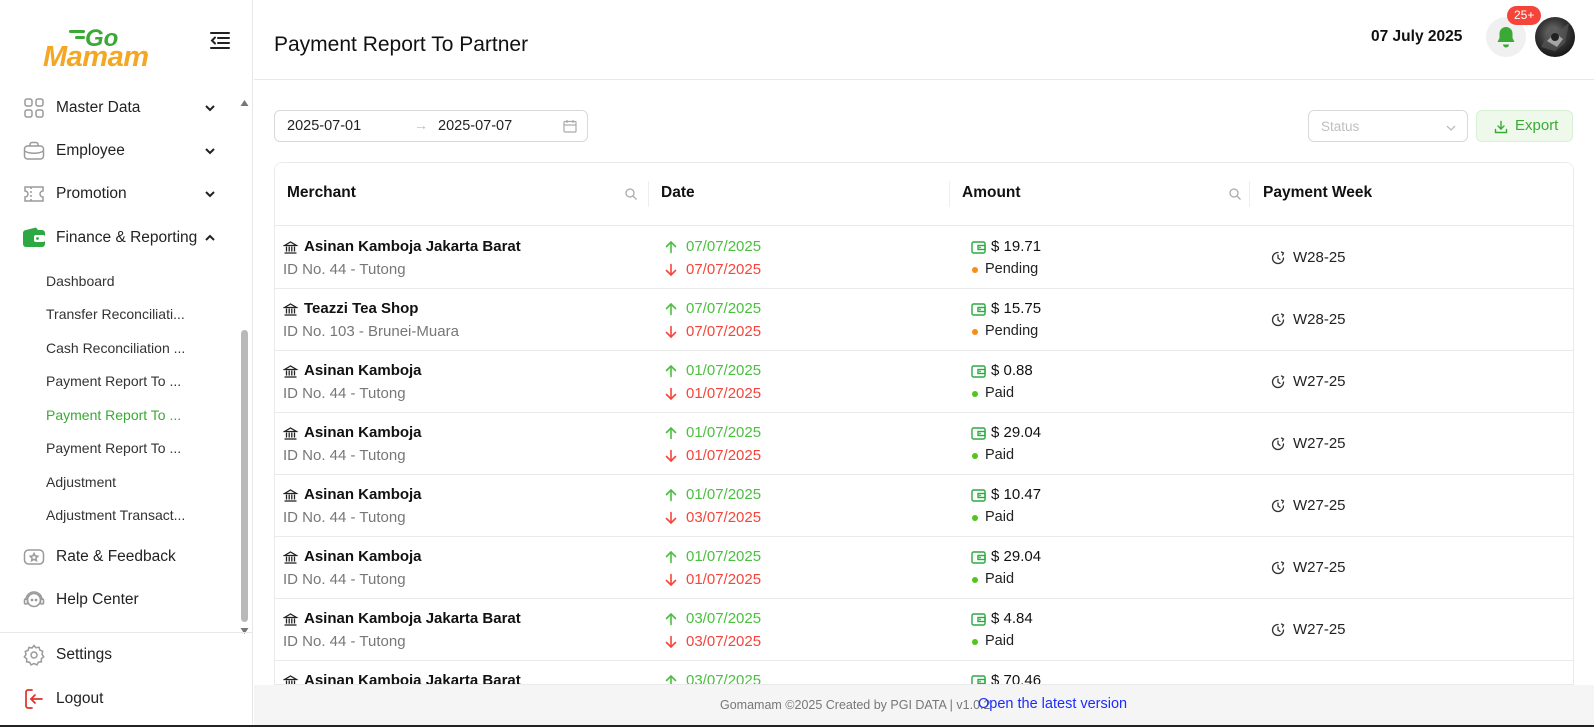 This screenshot has height=727, width=1594. What do you see at coordinates (570, 126) in the screenshot?
I see `calendar-icon` at bounding box center [570, 126].